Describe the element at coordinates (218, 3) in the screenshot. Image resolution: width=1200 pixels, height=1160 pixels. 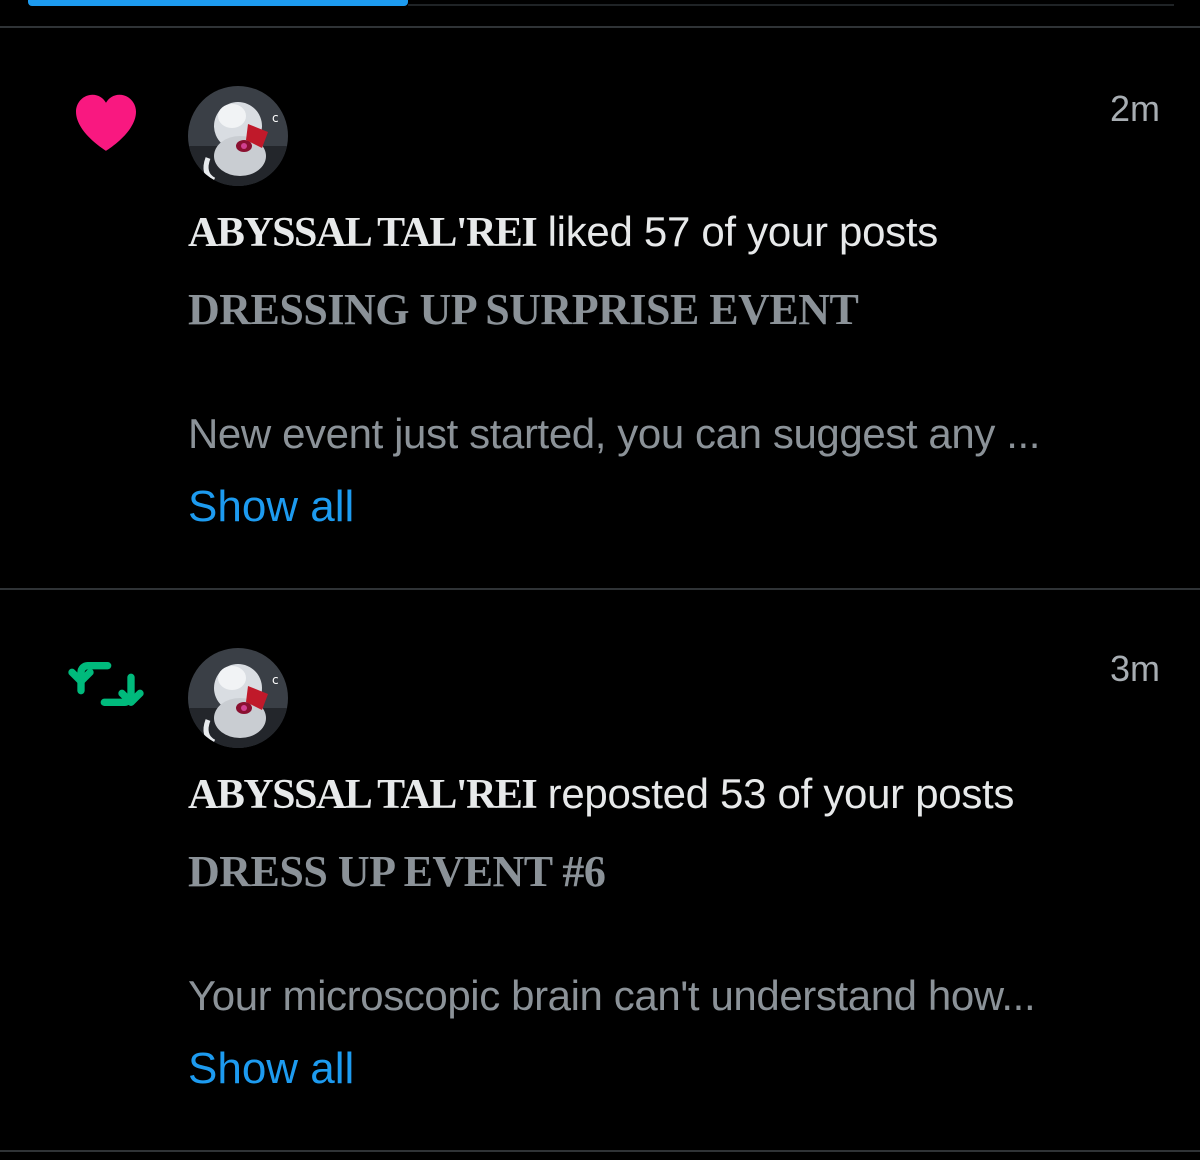
I see `active-tab-indicator` at that location.